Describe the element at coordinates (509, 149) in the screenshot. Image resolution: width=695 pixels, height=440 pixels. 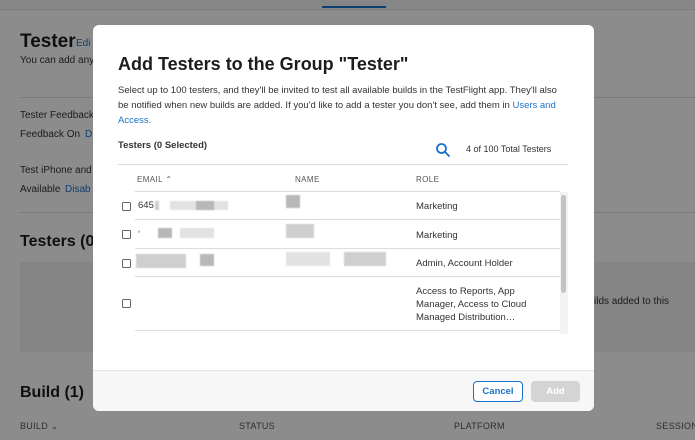
I see `total-testers-count: 4 of 100 Total Testers` at that location.